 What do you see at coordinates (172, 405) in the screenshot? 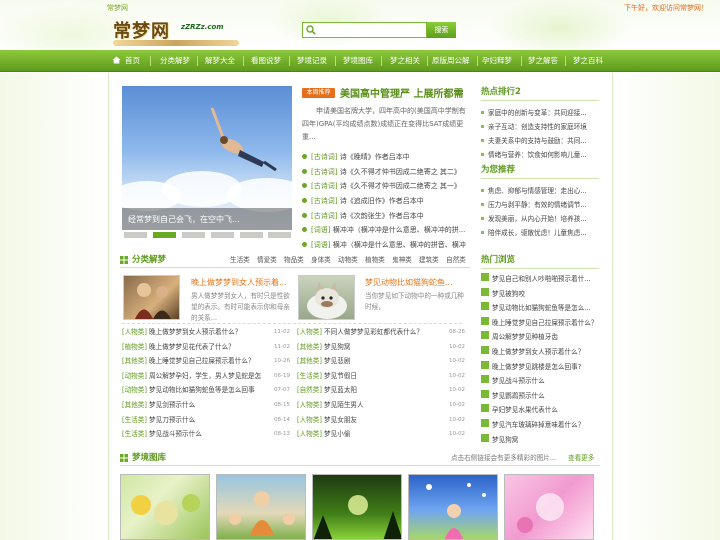
I see `item-title: 梦见剑预示什么` at bounding box center [172, 405].